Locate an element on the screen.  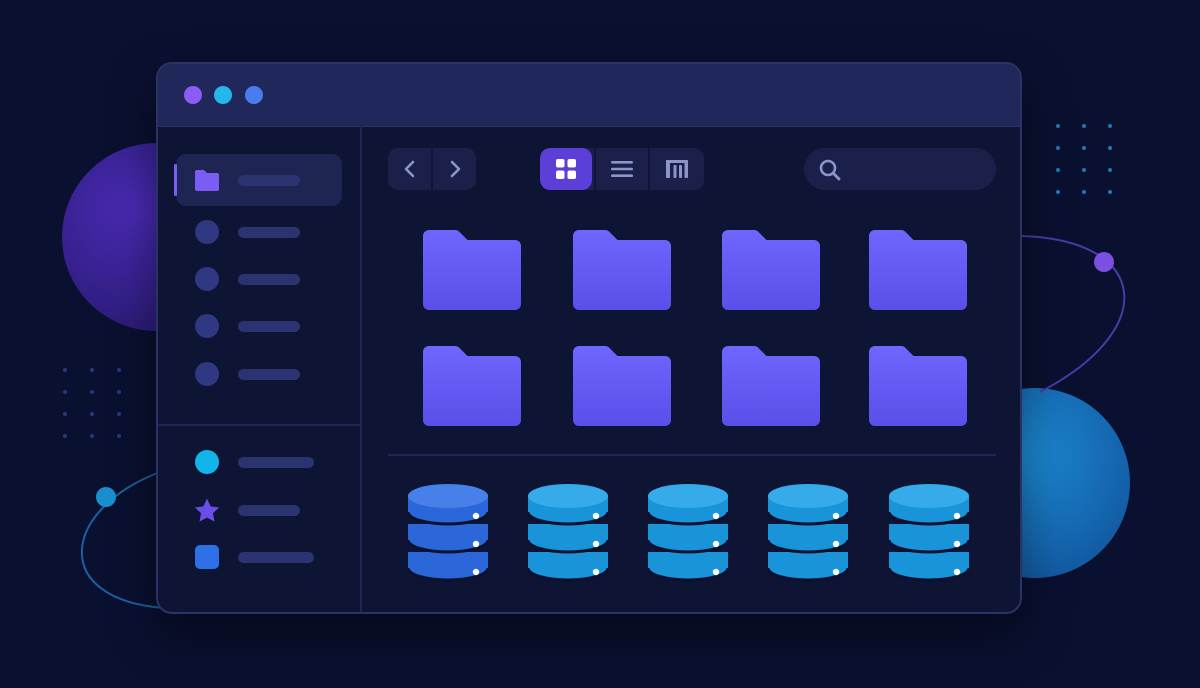
sidebar-divider is located at coordinates (259, 425).